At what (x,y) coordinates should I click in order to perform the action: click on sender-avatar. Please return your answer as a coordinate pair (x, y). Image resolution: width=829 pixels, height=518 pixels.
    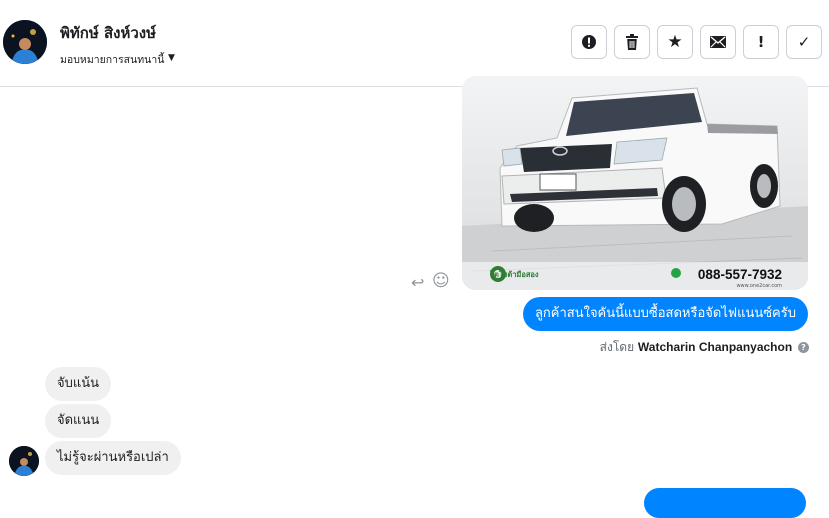
    Looking at the image, I should click on (24, 461).